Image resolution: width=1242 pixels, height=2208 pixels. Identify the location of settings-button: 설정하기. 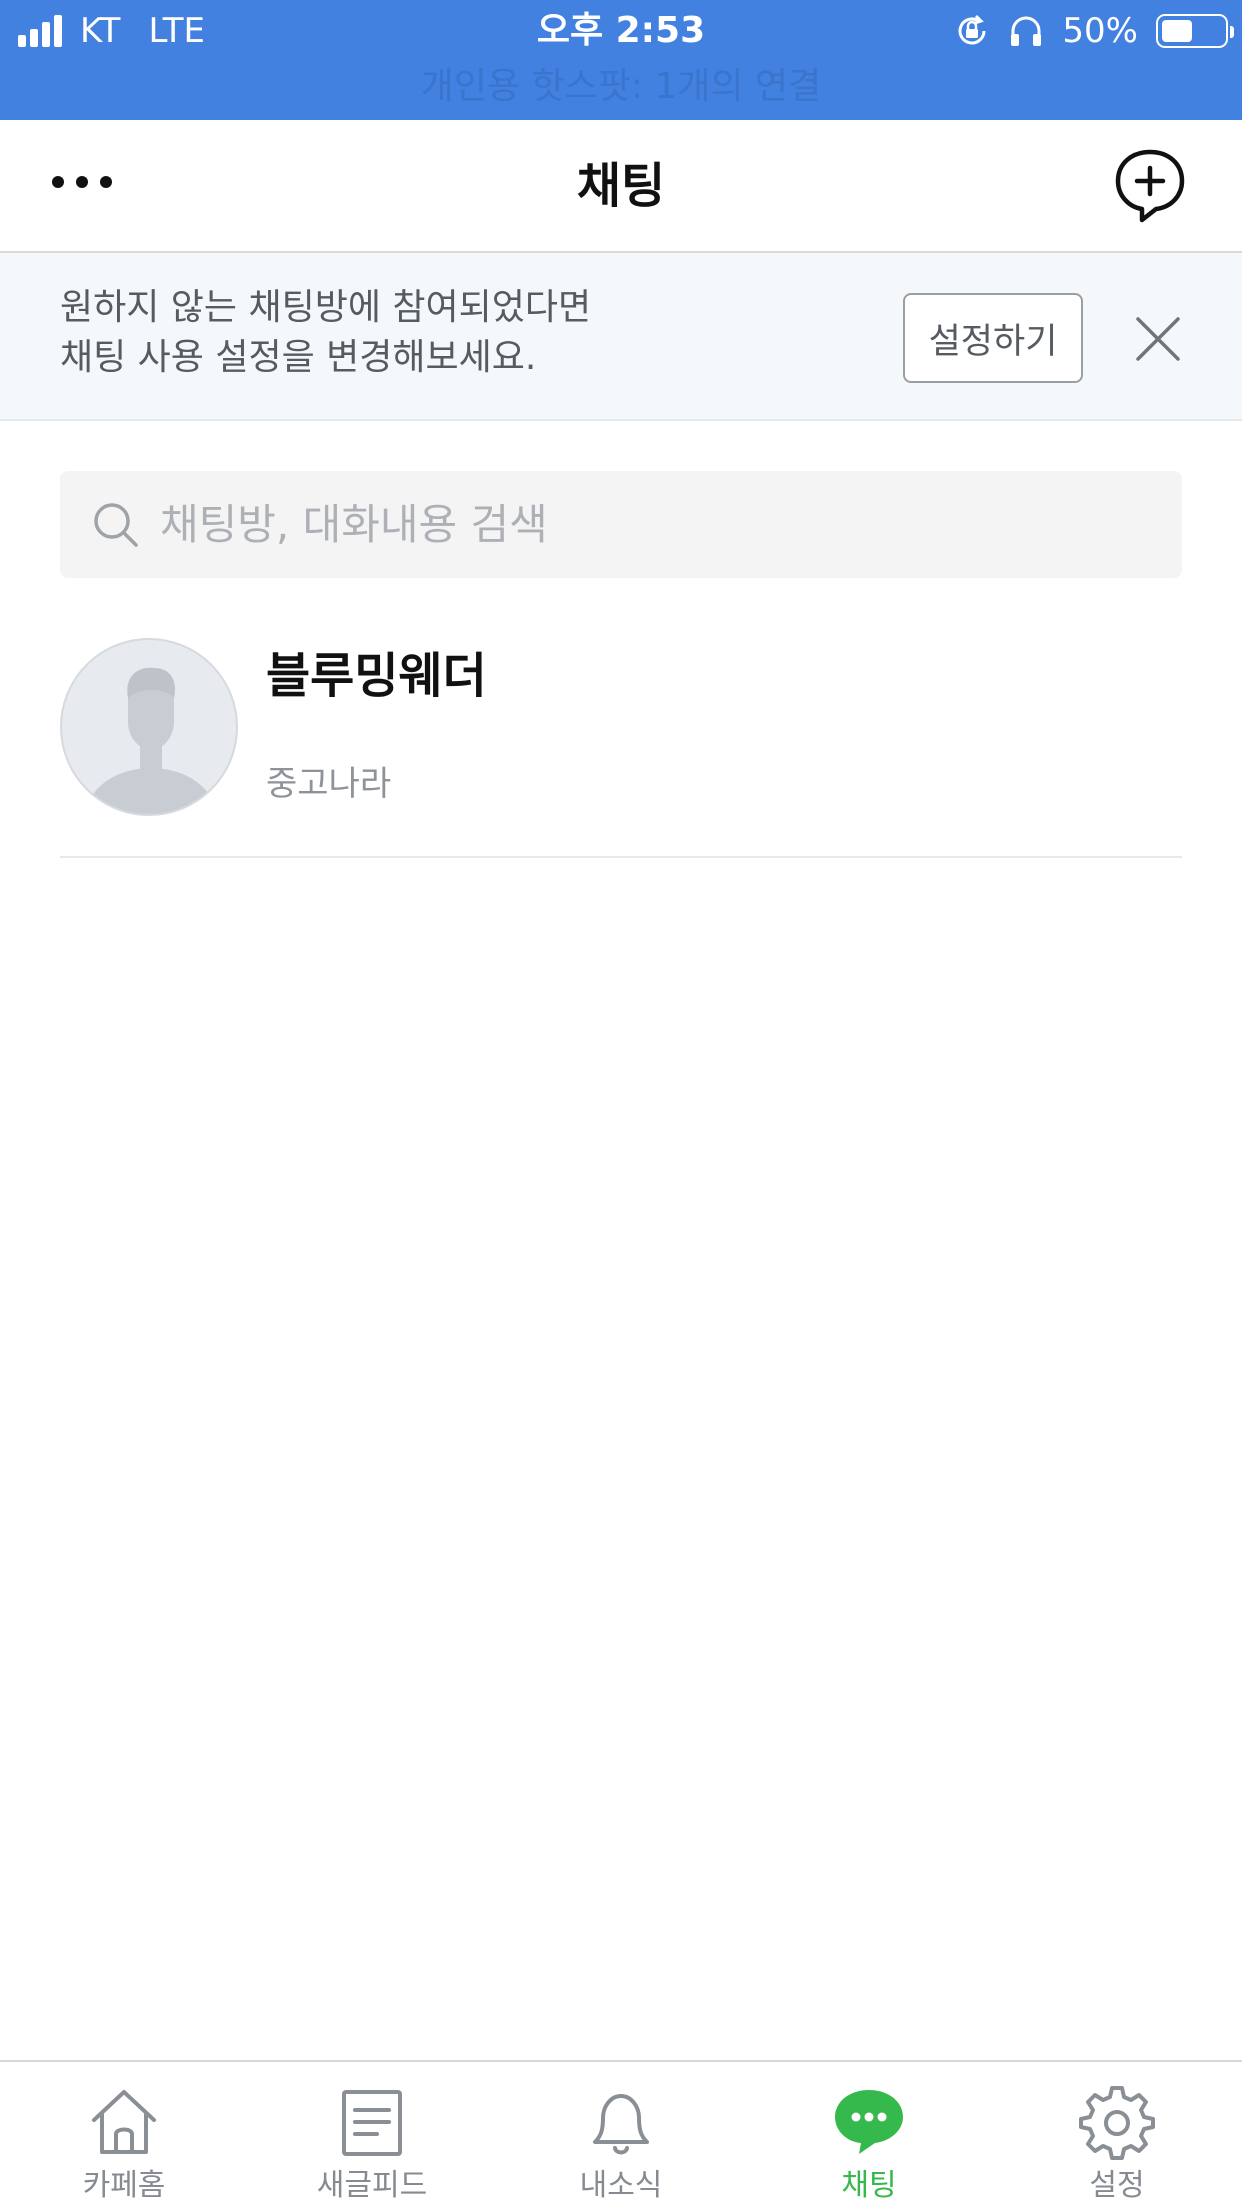
(993, 338).